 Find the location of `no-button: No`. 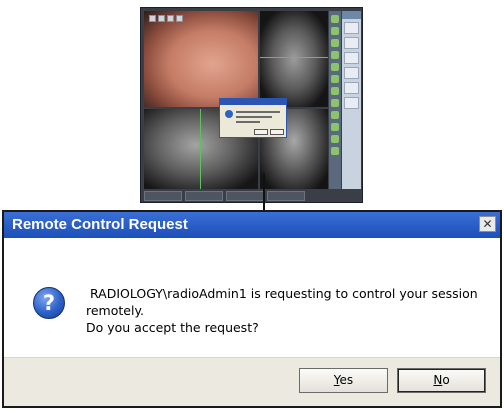

no-button: No is located at coordinates (441, 380).